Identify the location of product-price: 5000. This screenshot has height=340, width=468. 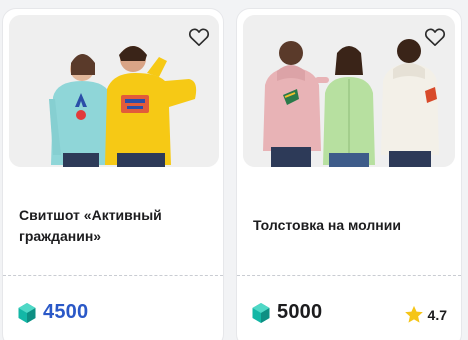
(286, 312).